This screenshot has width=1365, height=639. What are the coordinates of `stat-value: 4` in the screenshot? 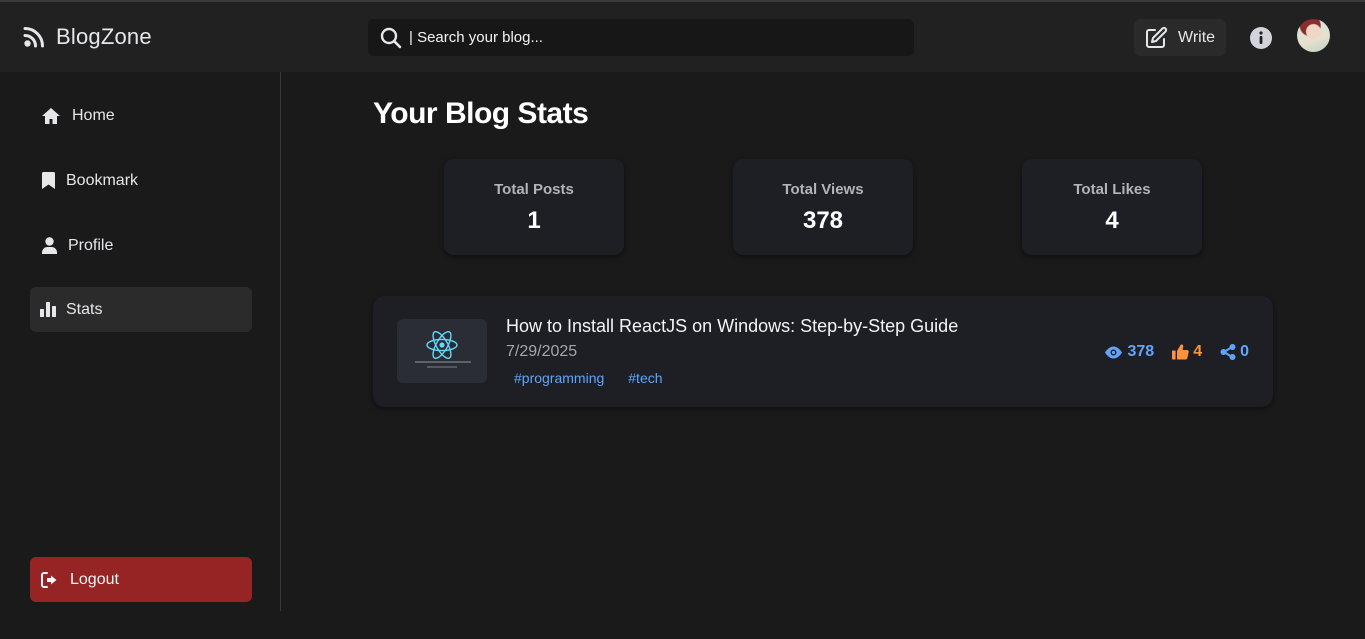 It's located at (1112, 220).